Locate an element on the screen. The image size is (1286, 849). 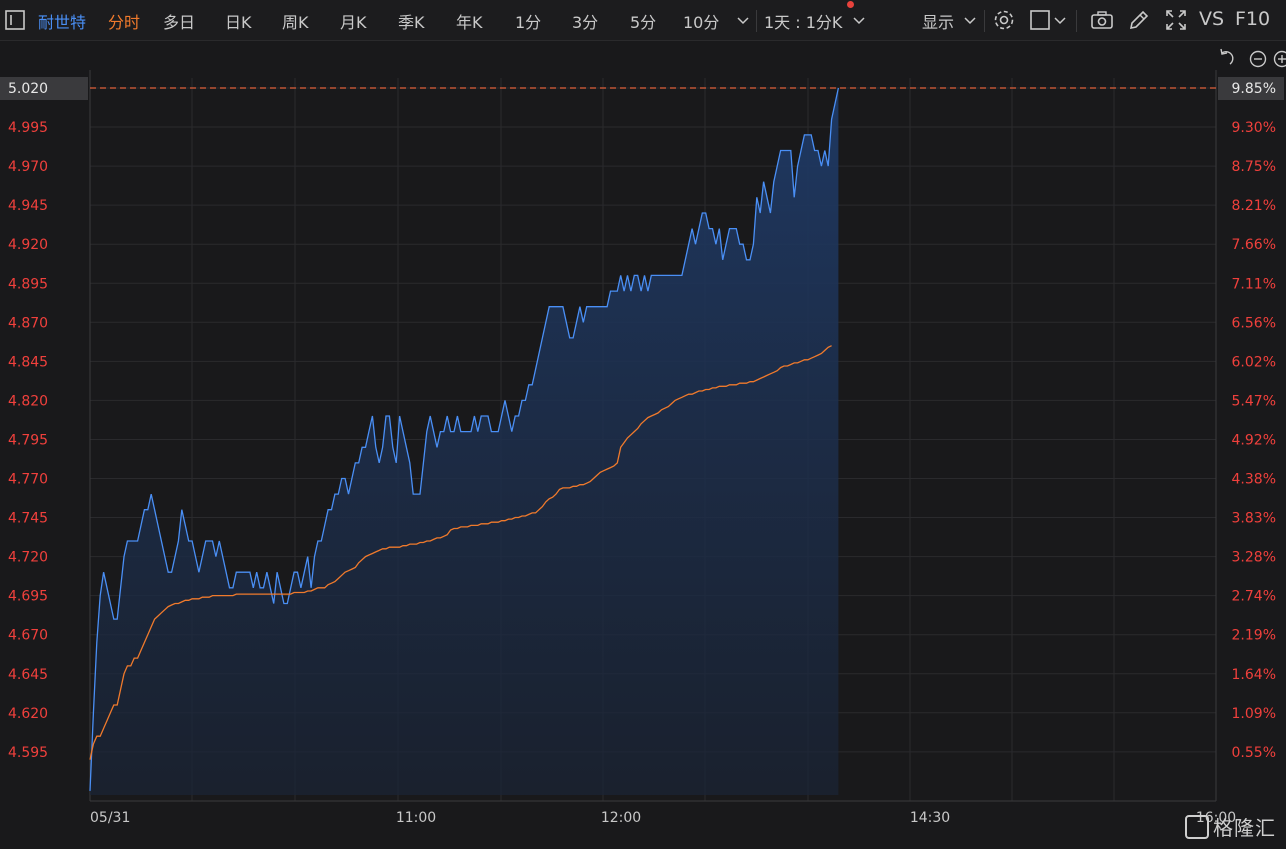
watermark-logo: 格隆汇 is located at coordinates (1230, 827).